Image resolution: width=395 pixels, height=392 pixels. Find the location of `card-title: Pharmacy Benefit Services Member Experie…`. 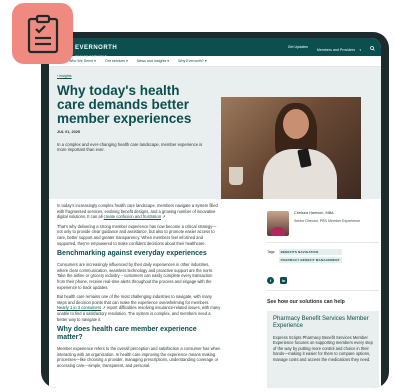

card-title: Pharmacy Benefit Services Member Experie… is located at coordinates (321, 322).